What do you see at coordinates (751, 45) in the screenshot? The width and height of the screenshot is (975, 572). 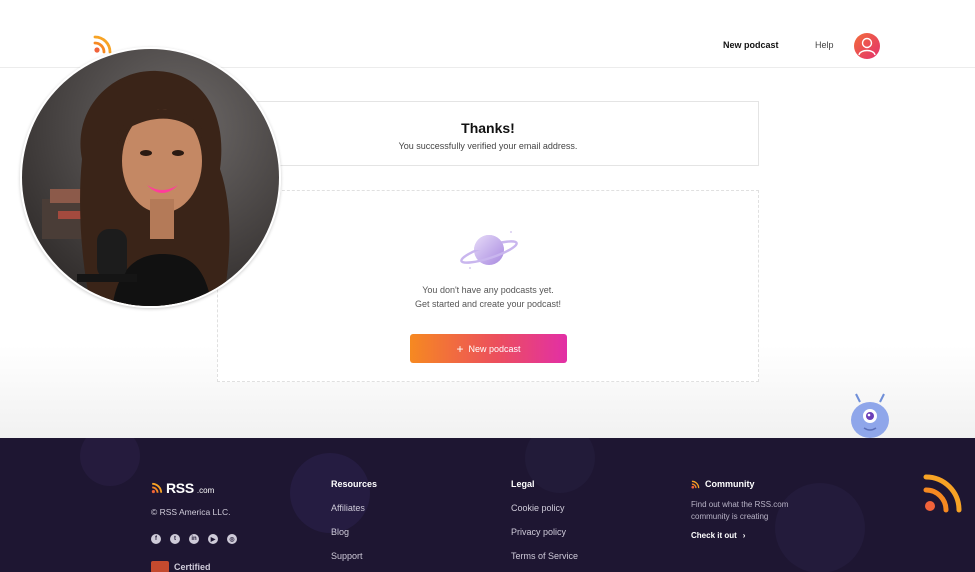 I see `nav-new-podcast-link: New podcast` at bounding box center [751, 45].